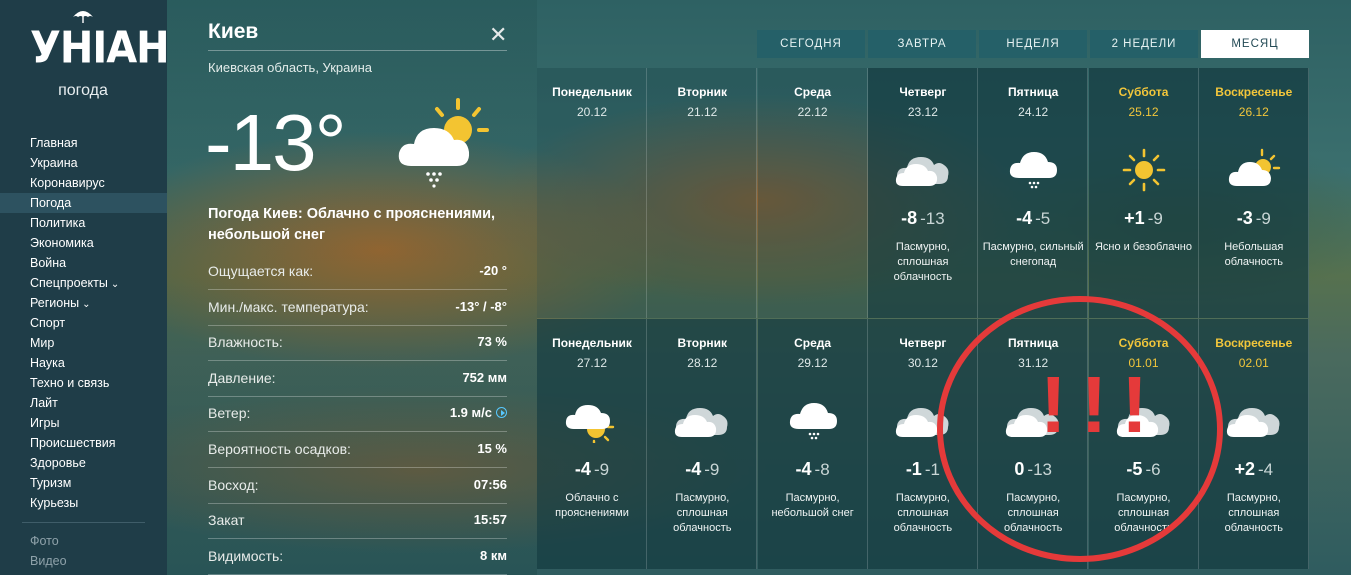 Image resolution: width=1351 pixels, height=575 pixels. I want to click on nav-item: Спецпроекты ⌄, so click(83, 283).